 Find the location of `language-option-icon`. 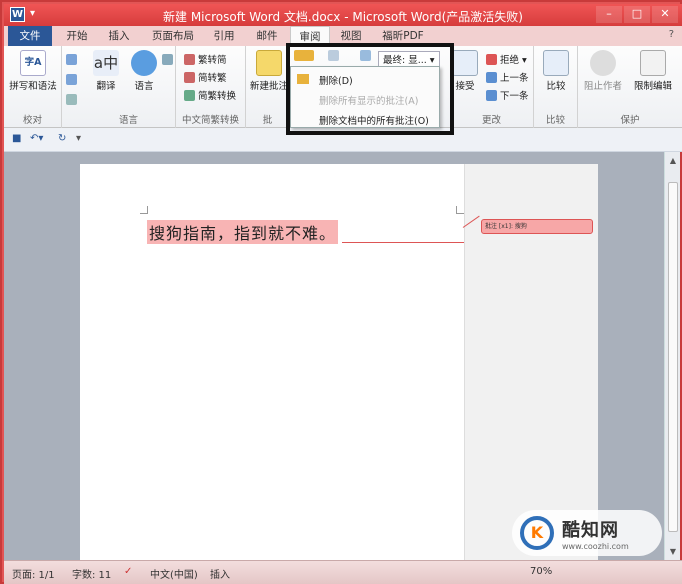

language-option-icon is located at coordinates (169, 60).